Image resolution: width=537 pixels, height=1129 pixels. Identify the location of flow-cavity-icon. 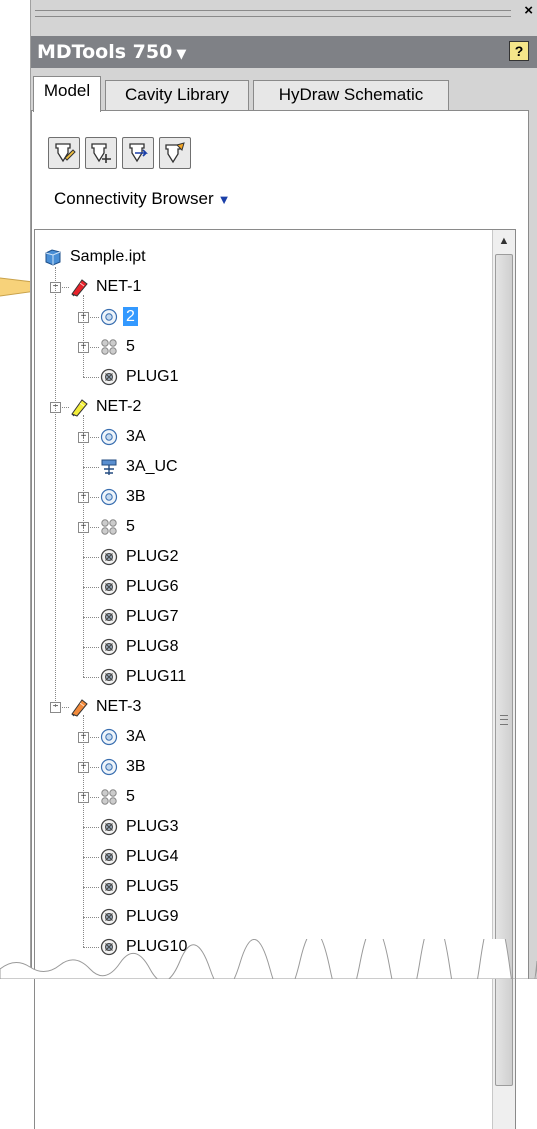
(138, 153).